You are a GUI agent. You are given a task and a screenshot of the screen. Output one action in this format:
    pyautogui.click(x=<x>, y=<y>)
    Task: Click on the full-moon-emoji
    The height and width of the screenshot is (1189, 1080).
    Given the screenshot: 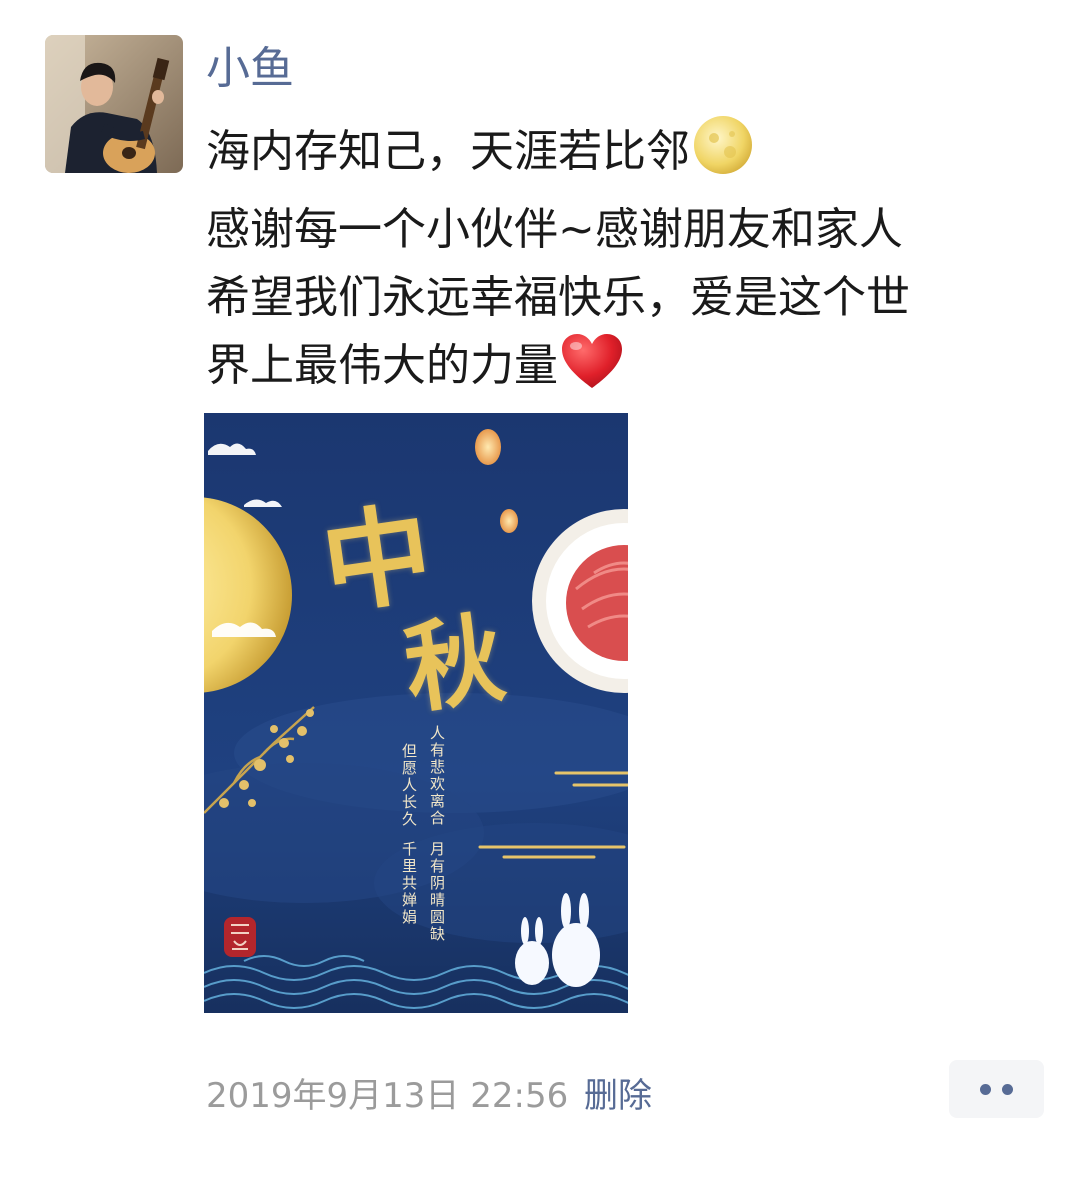 What is the action you would take?
    pyautogui.click(x=723, y=155)
    